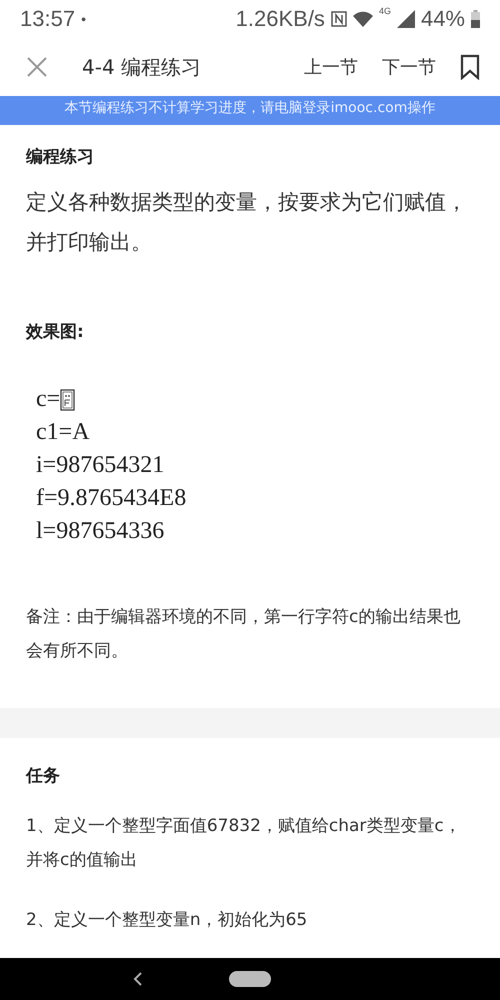  Describe the element at coordinates (142, 67) in the screenshot. I see `page-title: 4-4 编程练习` at that location.